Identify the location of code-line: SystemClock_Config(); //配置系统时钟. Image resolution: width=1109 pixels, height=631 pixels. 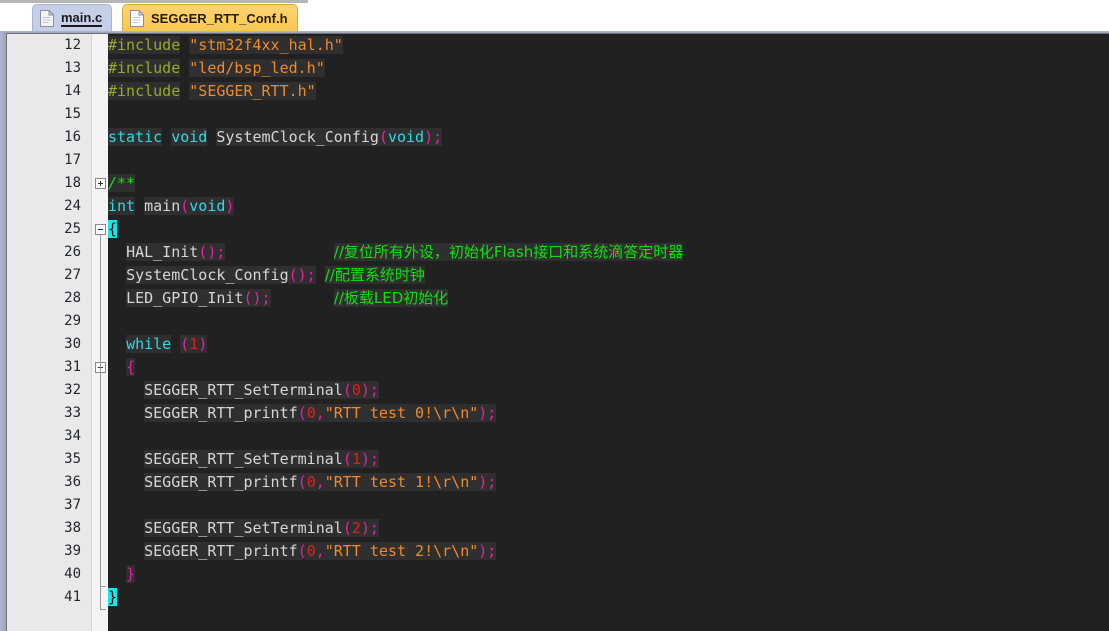
(608, 275).